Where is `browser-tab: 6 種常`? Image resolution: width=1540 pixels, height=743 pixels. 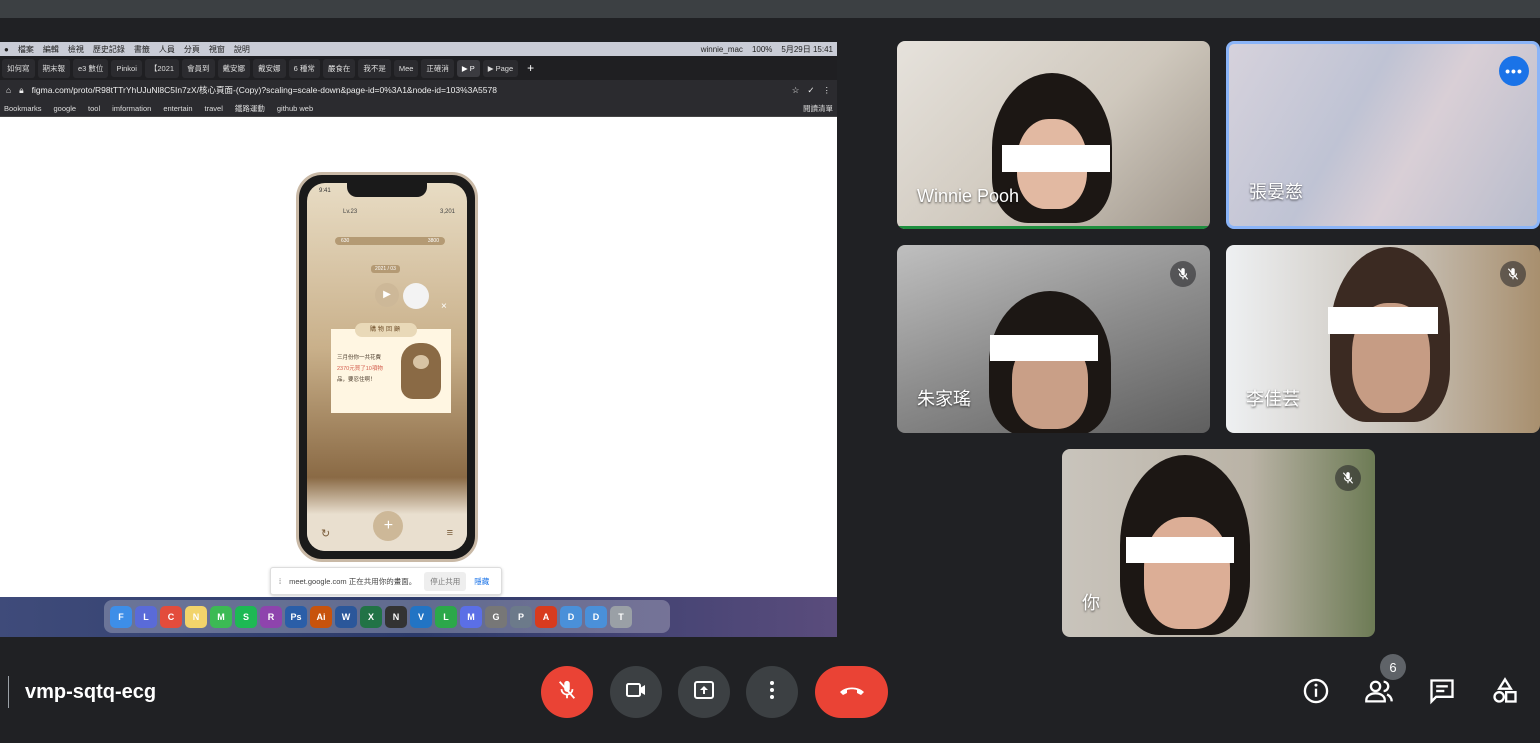
browser-tab: 6 種常 is located at coordinates (304, 68).